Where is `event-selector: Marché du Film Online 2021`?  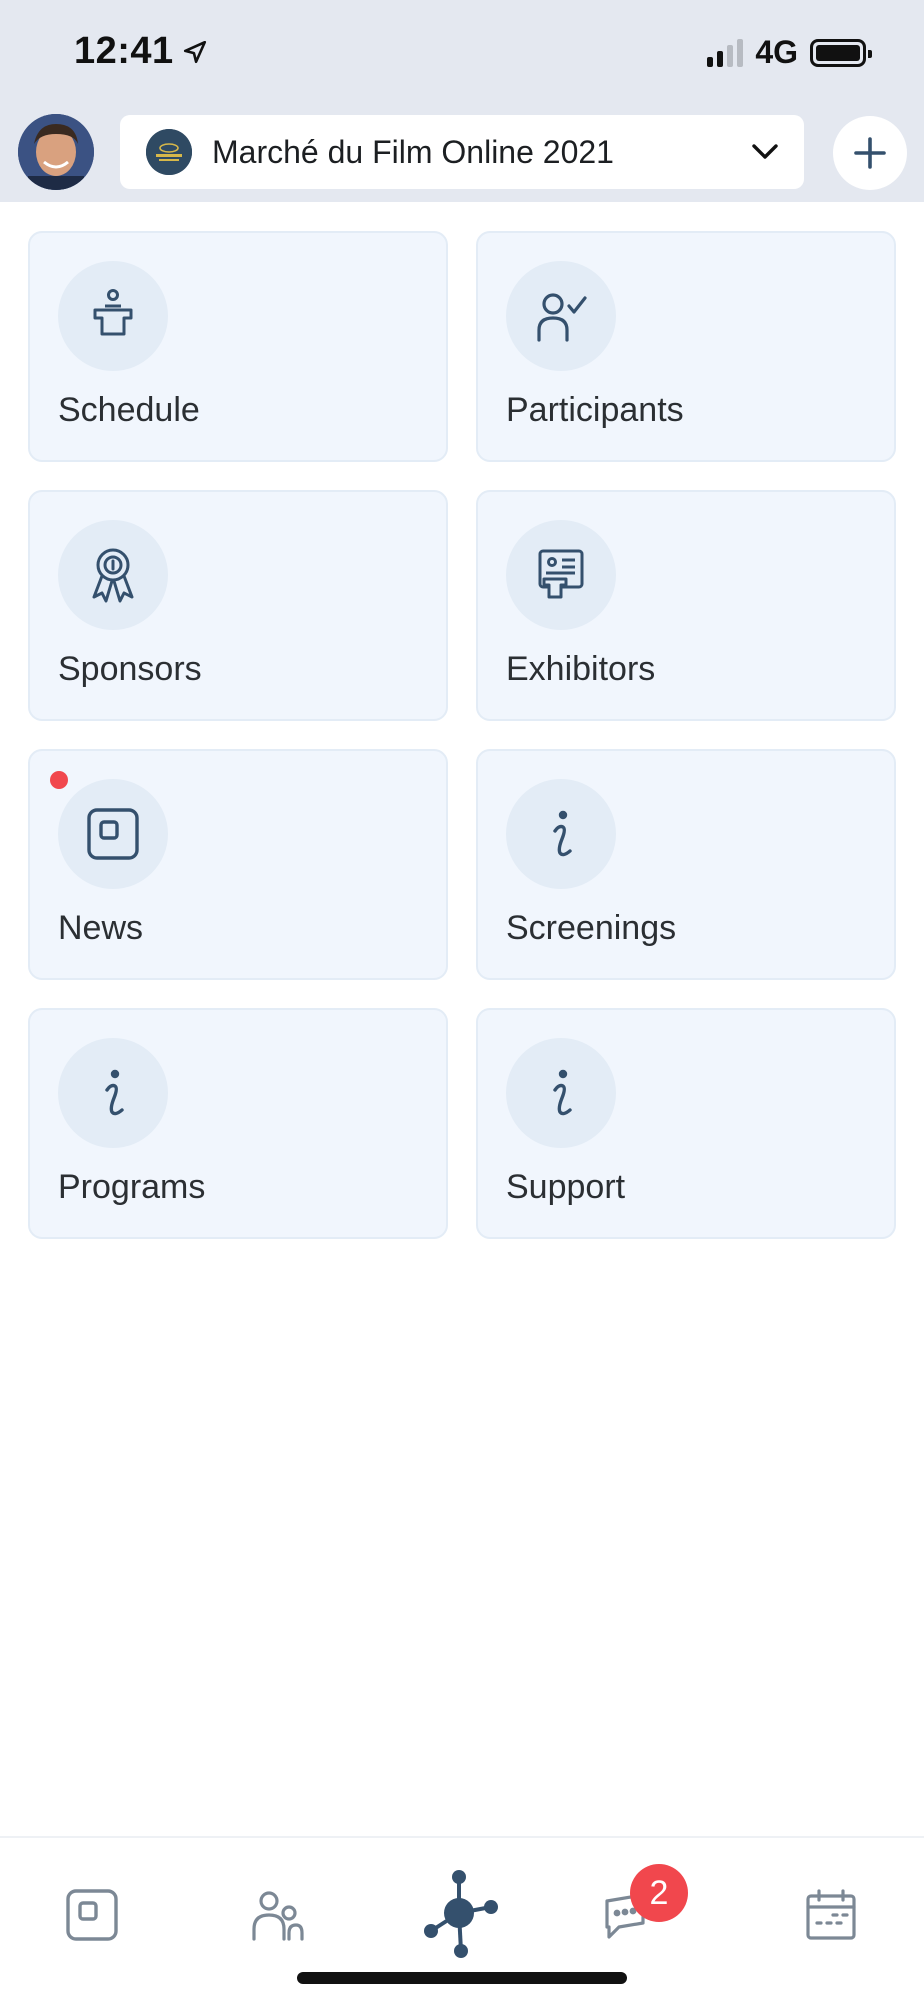
event-selector: Marché du Film Online 2021 is located at coordinates (462, 152).